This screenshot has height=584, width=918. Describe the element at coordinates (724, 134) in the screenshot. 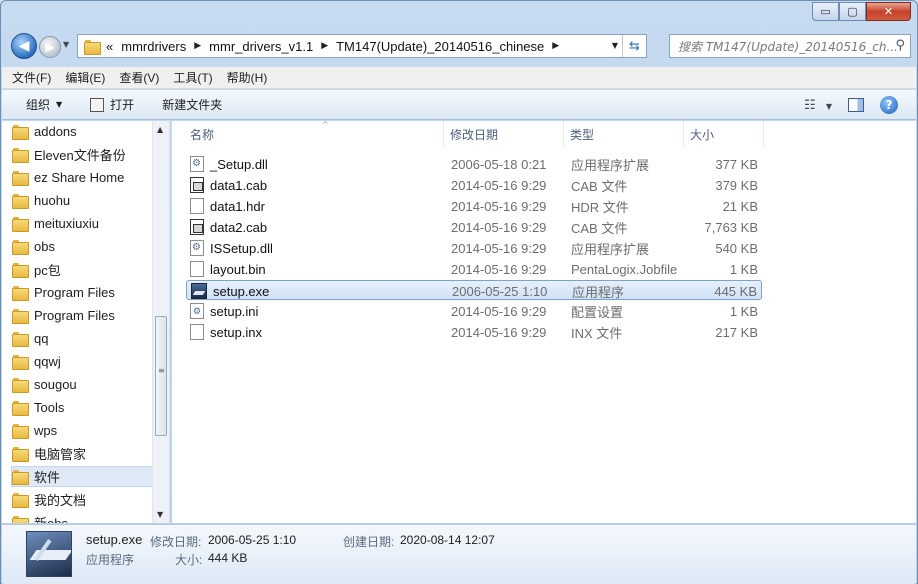

I see `column-header-size: 大小` at that location.